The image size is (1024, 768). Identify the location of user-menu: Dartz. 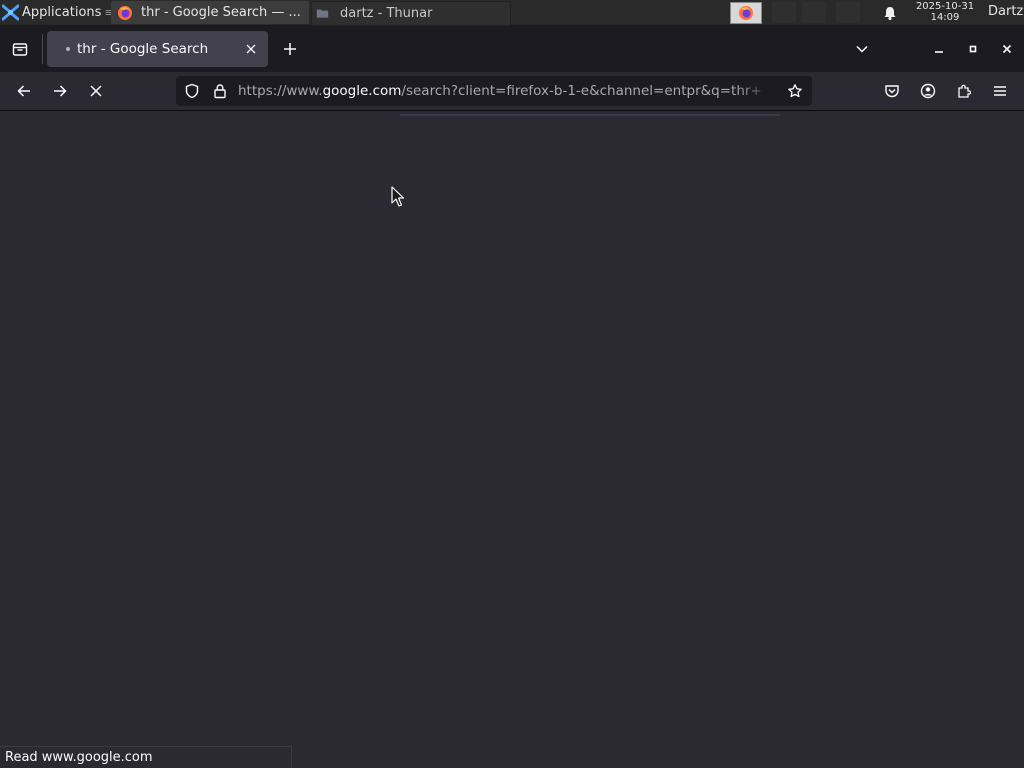
(1005, 11).